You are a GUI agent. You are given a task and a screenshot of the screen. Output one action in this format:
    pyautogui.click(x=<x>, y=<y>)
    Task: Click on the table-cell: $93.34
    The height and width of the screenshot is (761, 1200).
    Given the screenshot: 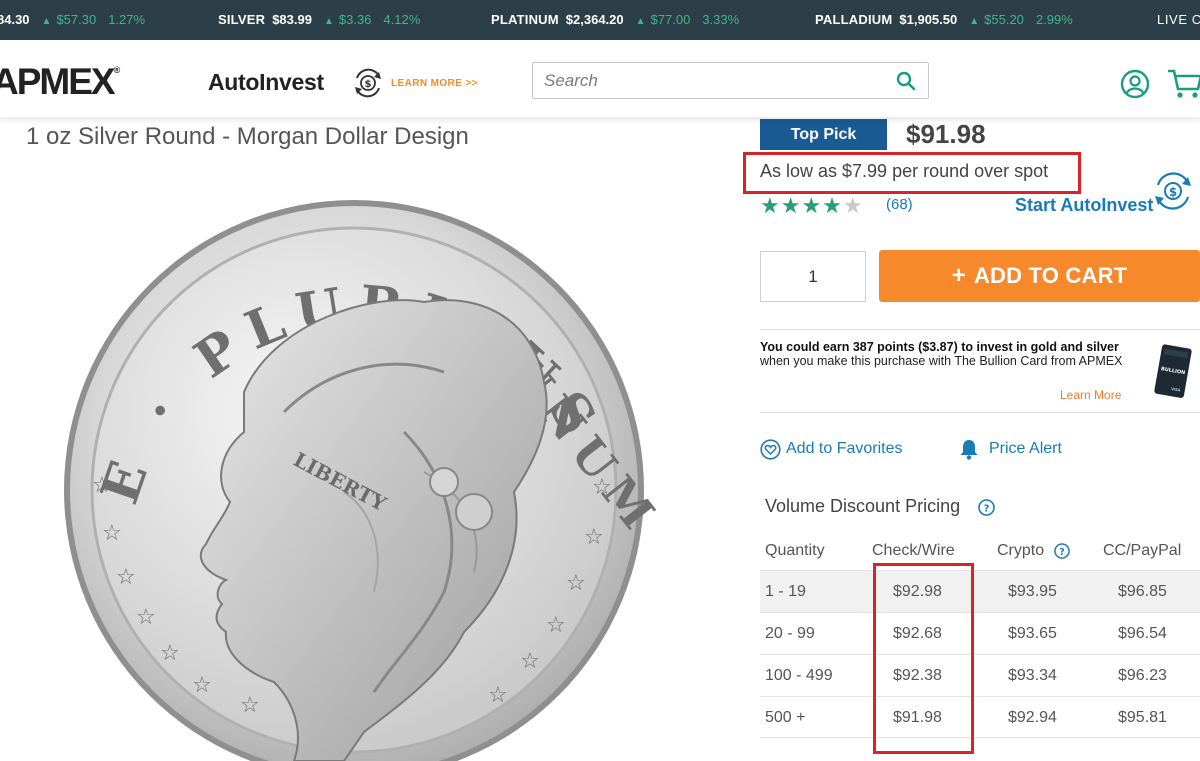 What is the action you would take?
    pyautogui.click(x=1032, y=675)
    